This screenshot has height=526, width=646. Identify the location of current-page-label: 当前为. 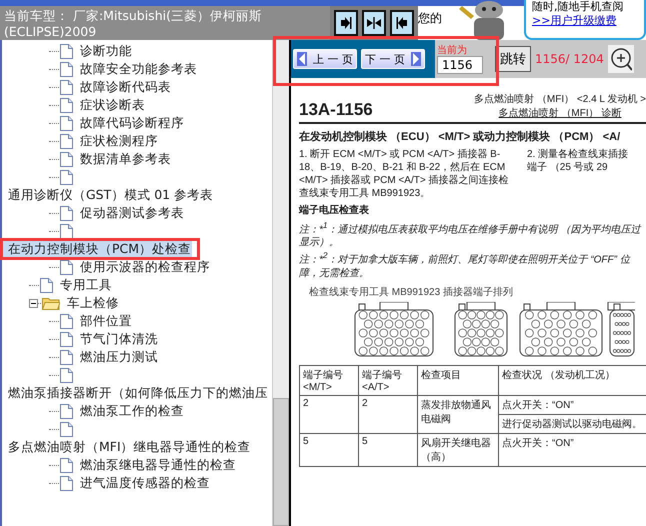
(452, 50).